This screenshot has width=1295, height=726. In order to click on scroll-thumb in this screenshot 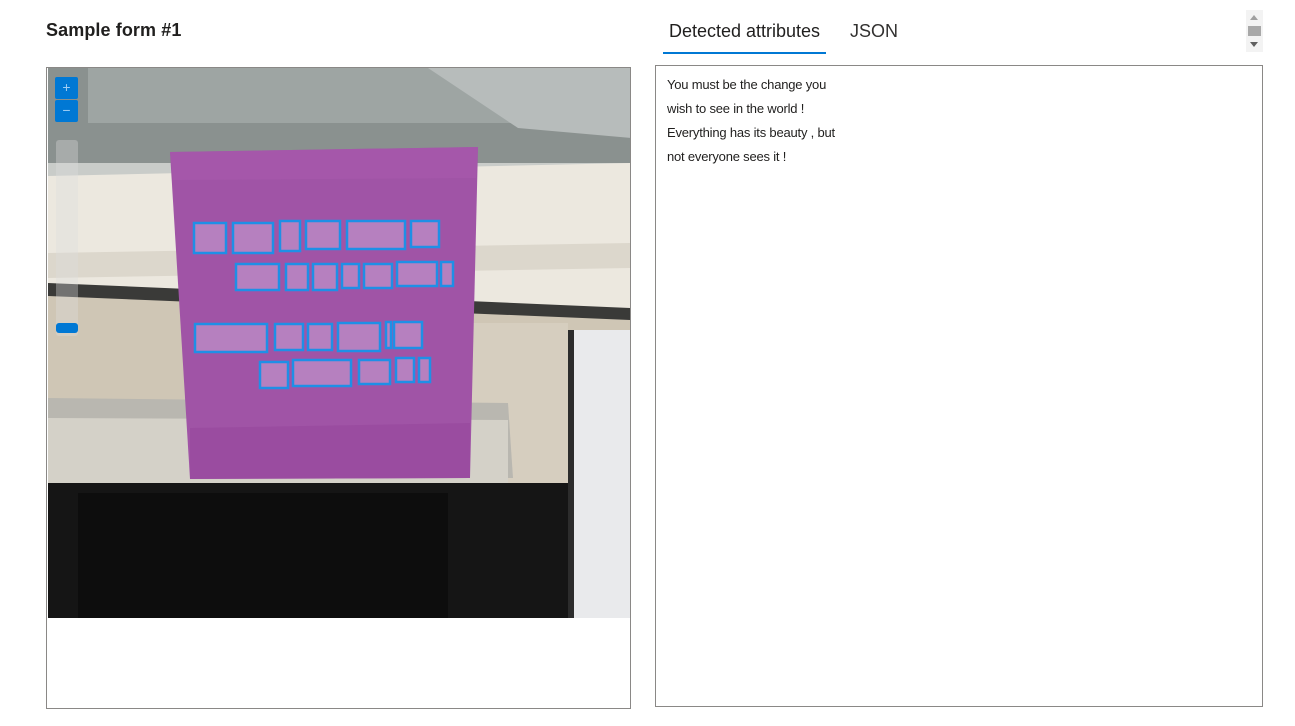, I will do `click(1254, 31)`.